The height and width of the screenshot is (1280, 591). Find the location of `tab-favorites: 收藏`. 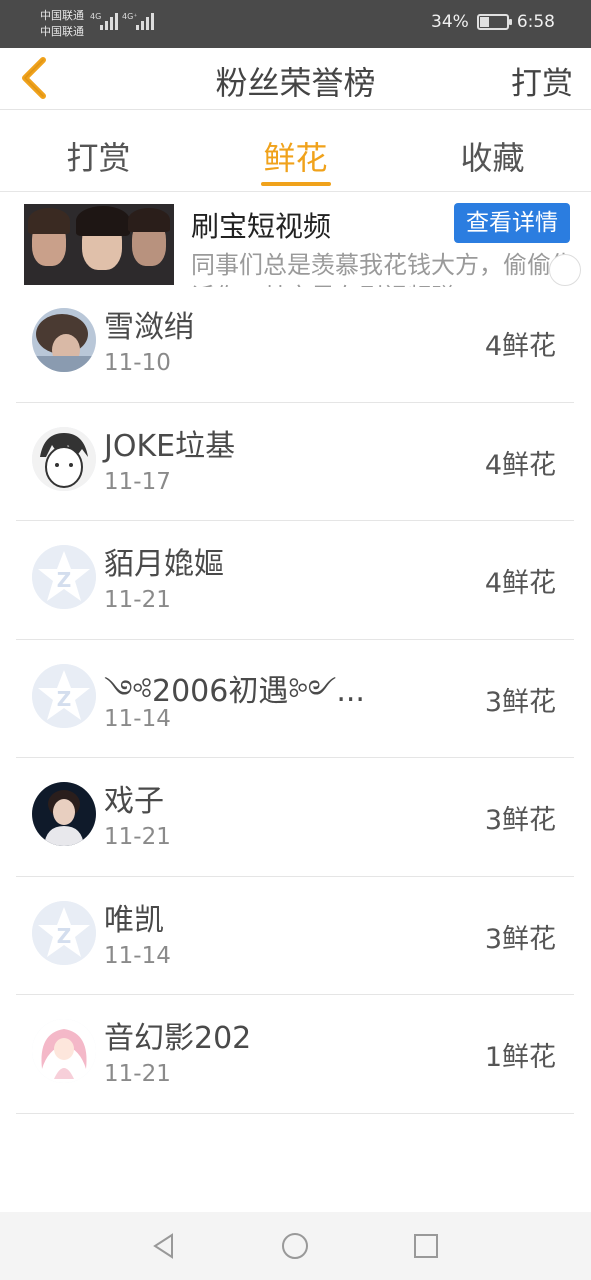

tab-favorites: 收藏 is located at coordinates (492, 151).